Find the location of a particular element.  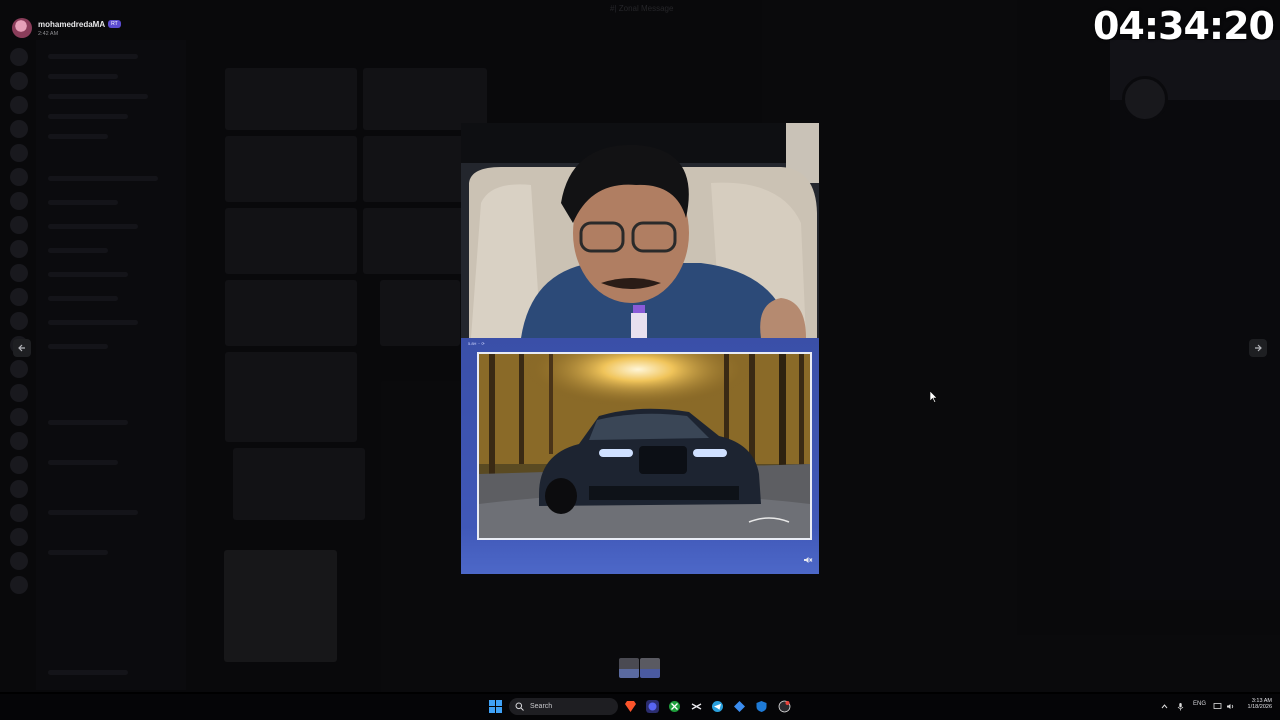

artwork-card: 5.8H ·· ⟳ is located at coordinates (640, 456).